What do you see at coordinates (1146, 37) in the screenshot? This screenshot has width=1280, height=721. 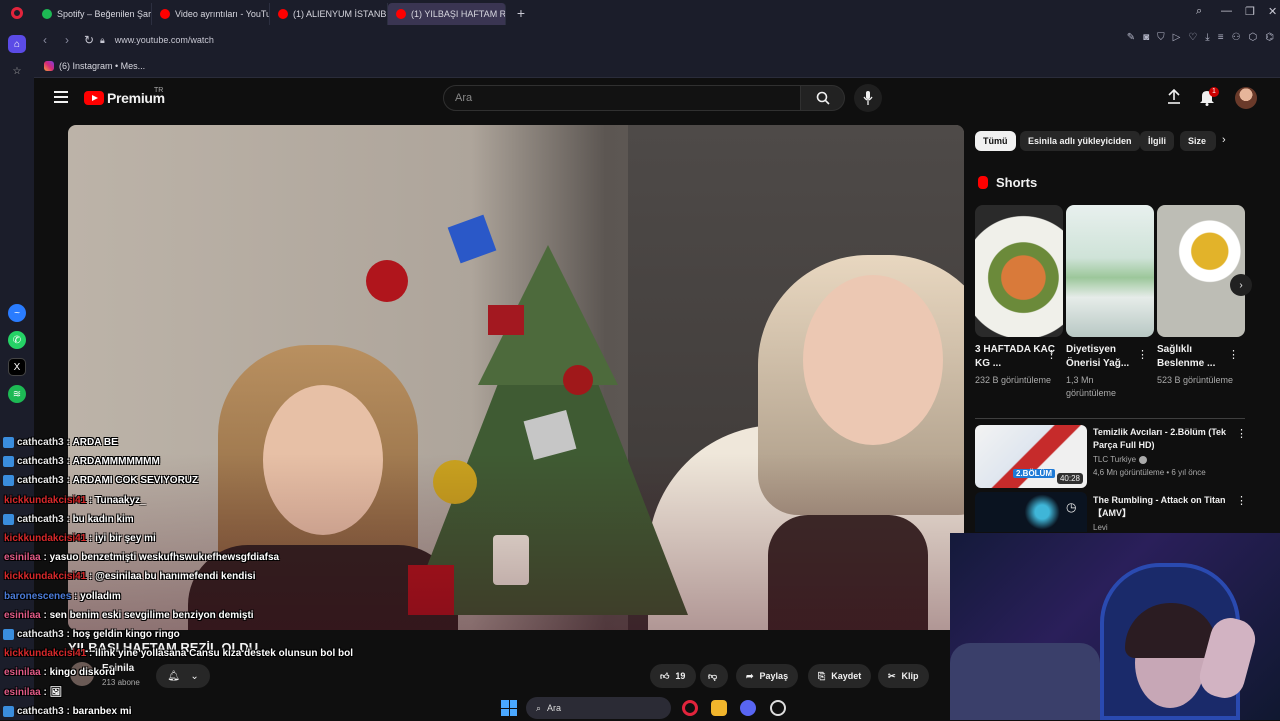 I see `camera-icon: ◙` at bounding box center [1146, 37].